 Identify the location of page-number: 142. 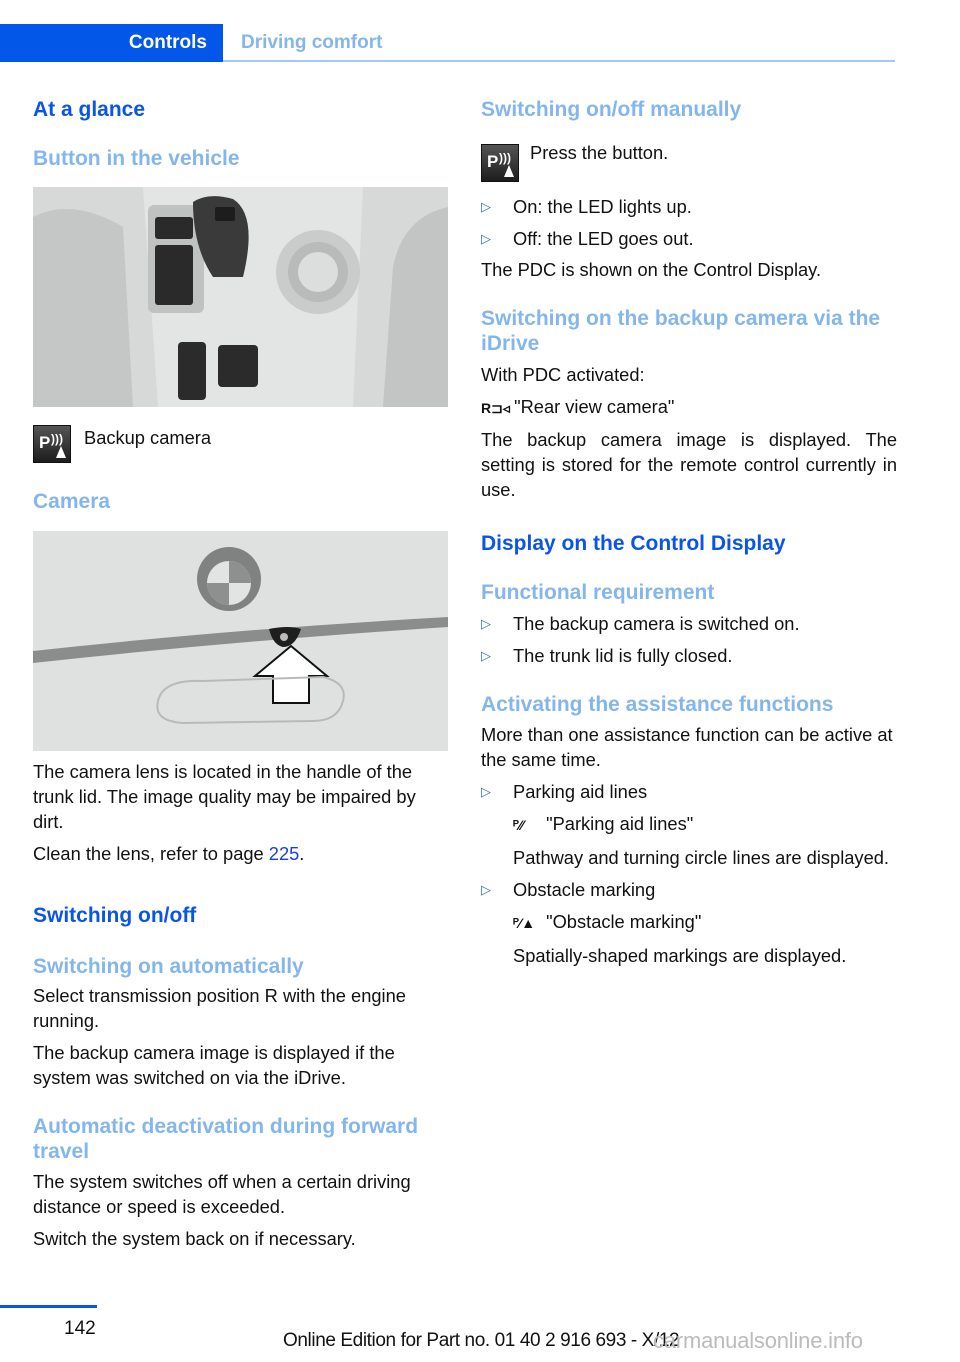
(80, 1328).